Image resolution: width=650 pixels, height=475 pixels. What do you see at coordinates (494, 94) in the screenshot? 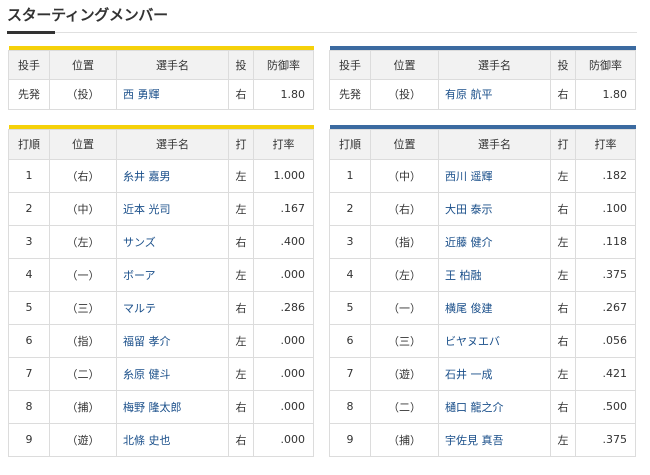
I see `player-name: 有原 航平` at bounding box center [494, 94].